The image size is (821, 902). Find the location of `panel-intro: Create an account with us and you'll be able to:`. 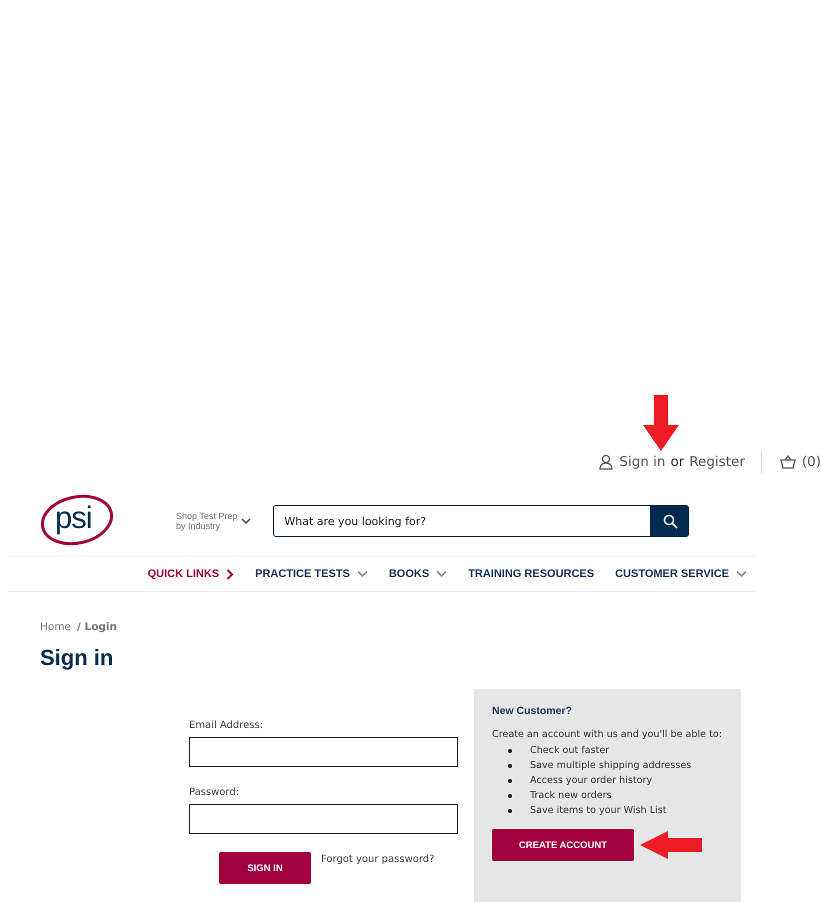

panel-intro: Create an account with us and you'll be able to: is located at coordinates (607, 734).